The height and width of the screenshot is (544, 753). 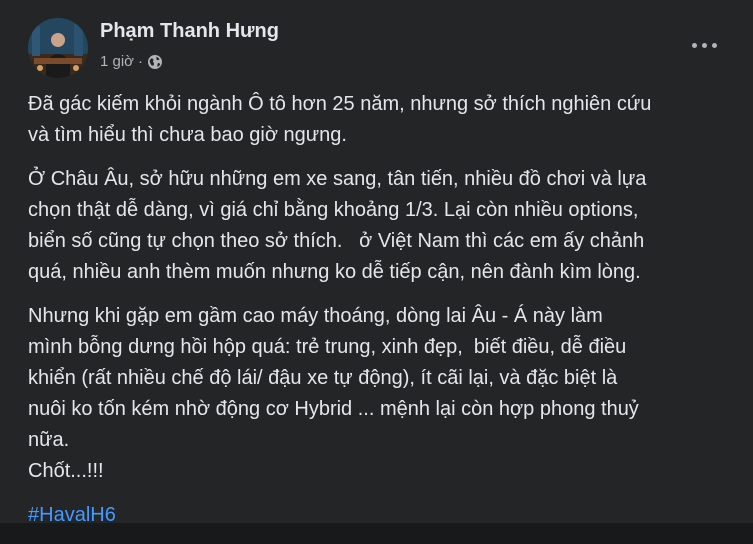 What do you see at coordinates (187, 135) in the screenshot?
I see `text-line: và tìm hiểu thì chưa bao giờ ngưng.` at bounding box center [187, 135].